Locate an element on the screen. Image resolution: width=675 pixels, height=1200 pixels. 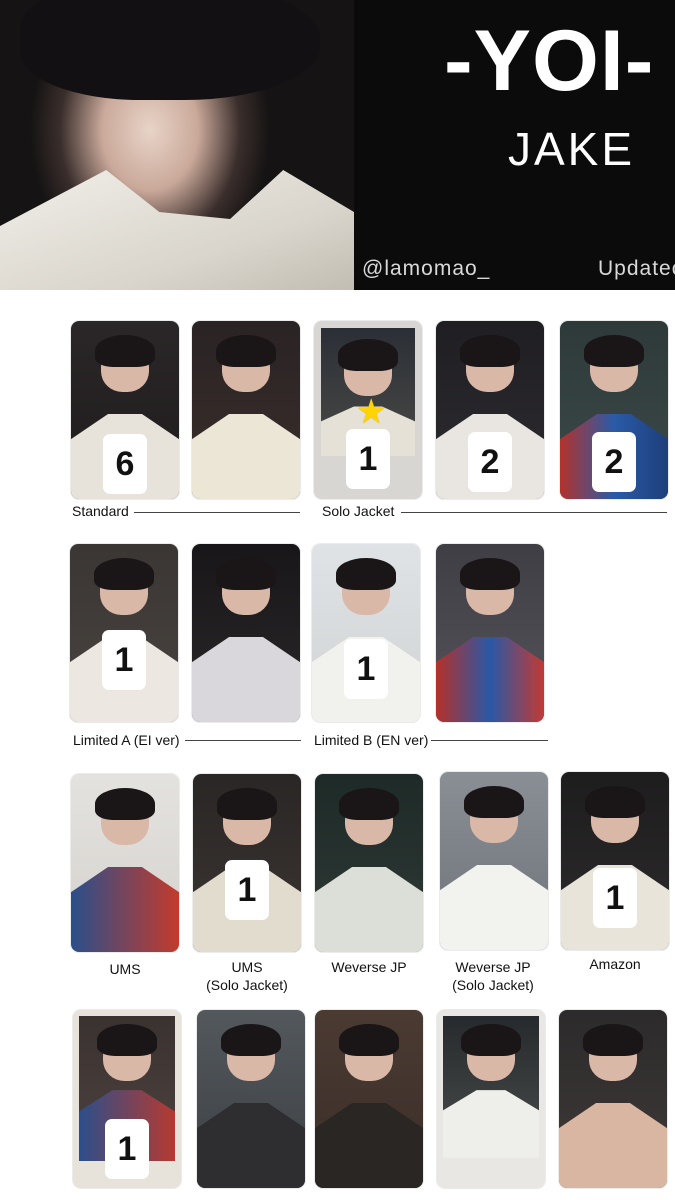
store-label: UMS (Solo Jacket) is located at coordinates (247, 976).